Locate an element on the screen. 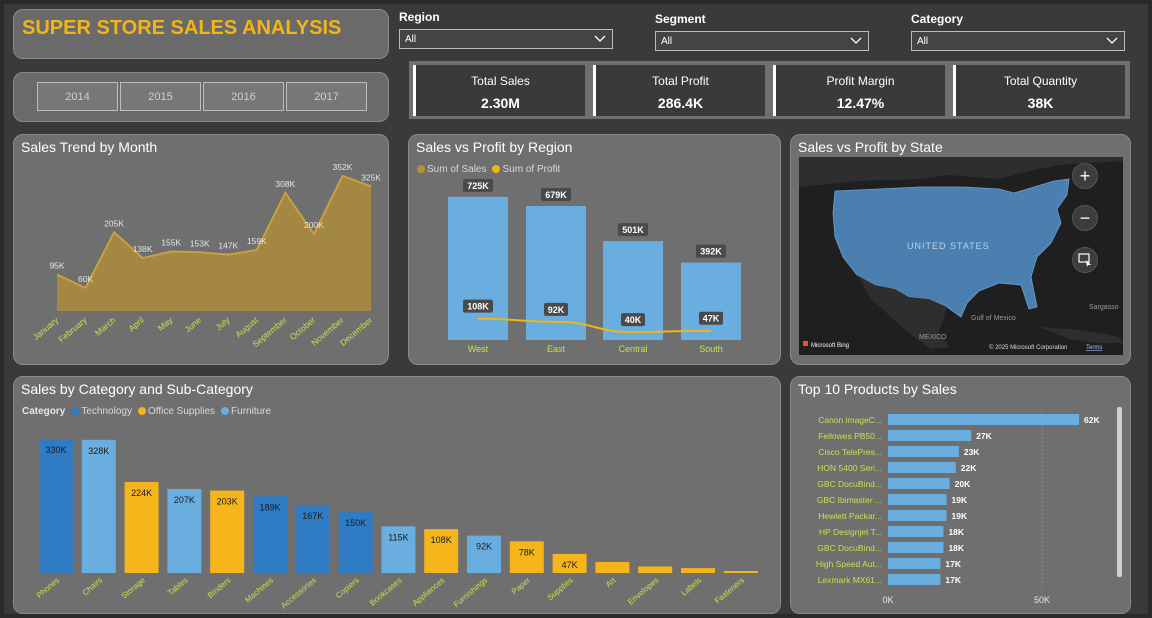 This screenshot has height=618, width=1152. kpi-value: 38K is located at coordinates (1040, 103).